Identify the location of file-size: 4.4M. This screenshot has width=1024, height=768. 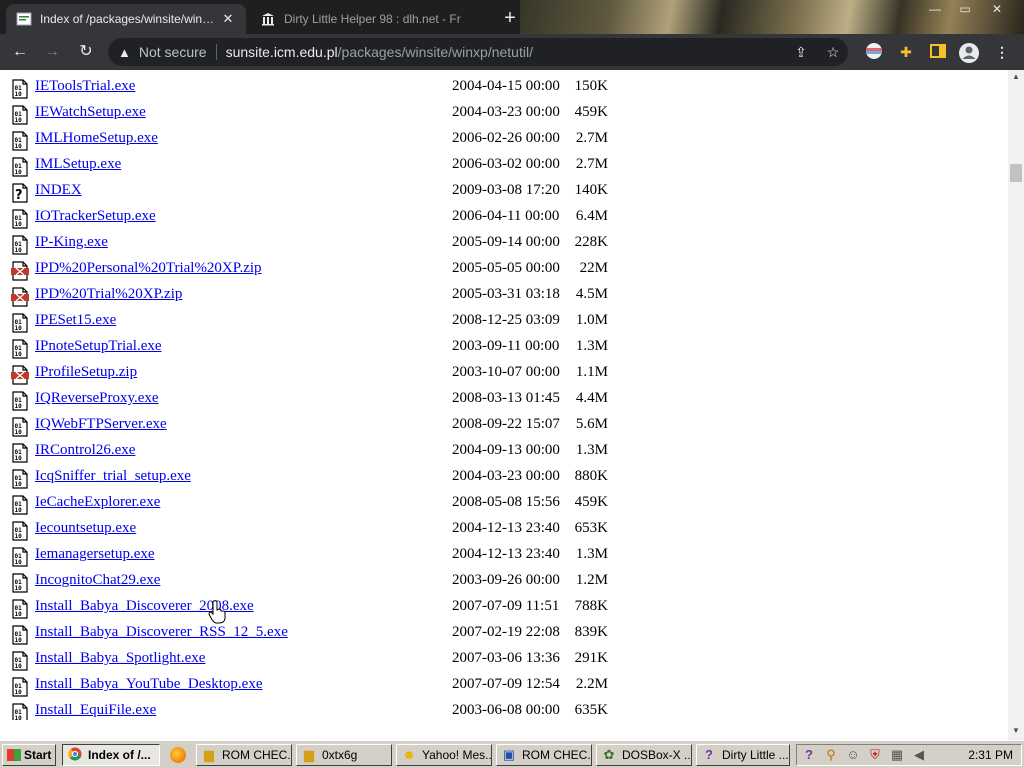
(591, 398).